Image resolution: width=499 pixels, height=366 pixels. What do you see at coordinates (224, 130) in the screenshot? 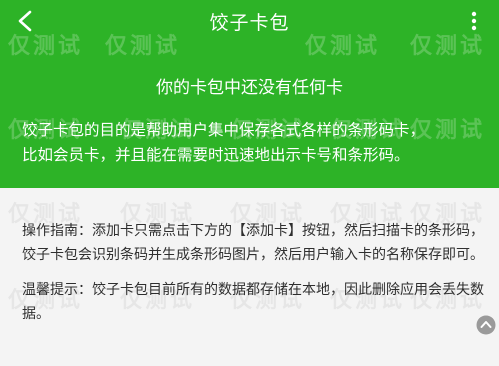
I see `intro-line-1: 饺子卡包的目的是帮助用户集中保存各式各样的条形码卡，` at bounding box center [224, 130].